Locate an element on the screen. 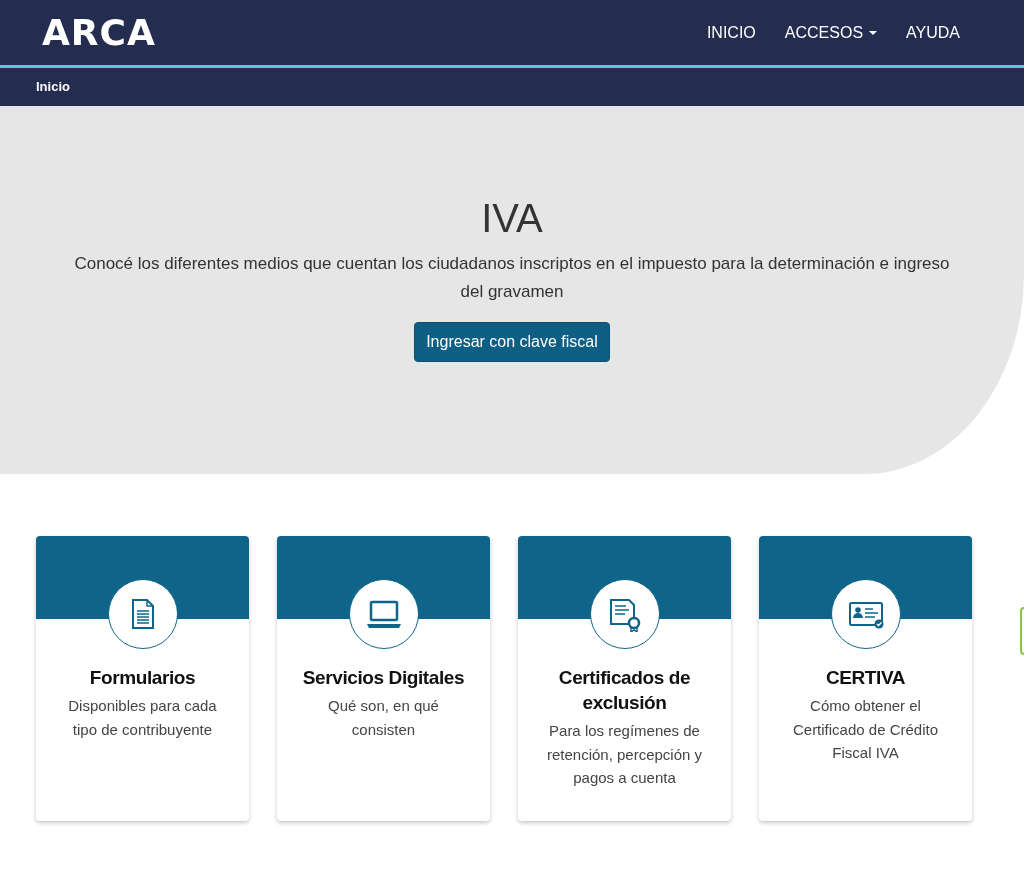  card-title: Formularios is located at coordinates (142, 678).